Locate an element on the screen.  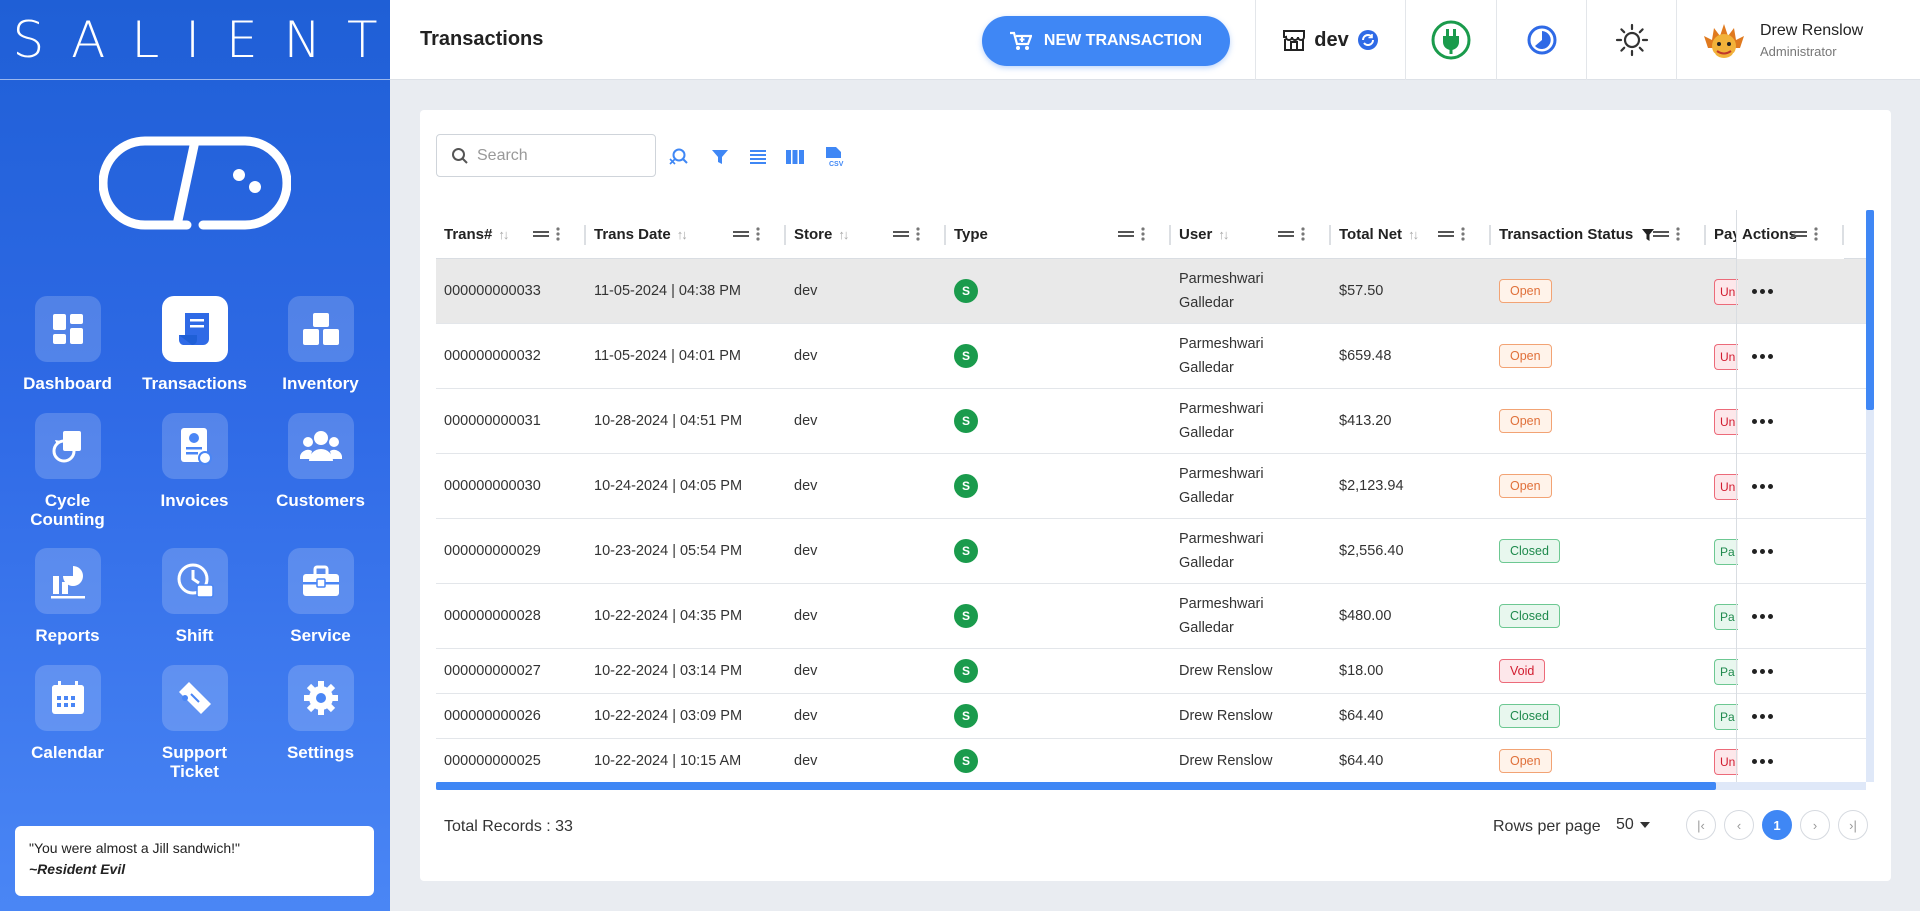
nav-support-ticket: Support Ticket is located at coordinates (194, 723).